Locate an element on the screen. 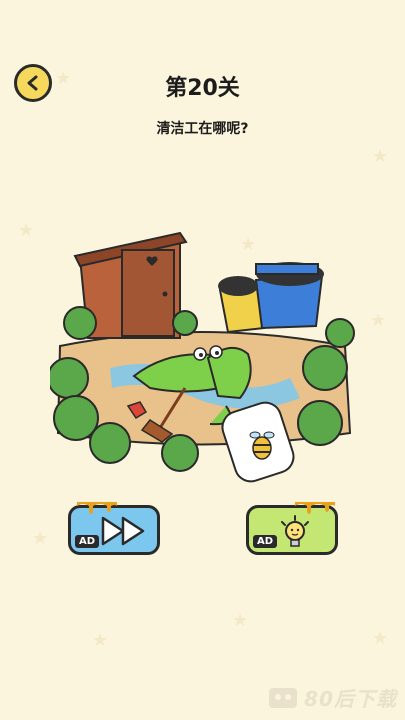 This screenshot has width=405, height=720. fast-forward-icon is located at coordinates (123, 531).